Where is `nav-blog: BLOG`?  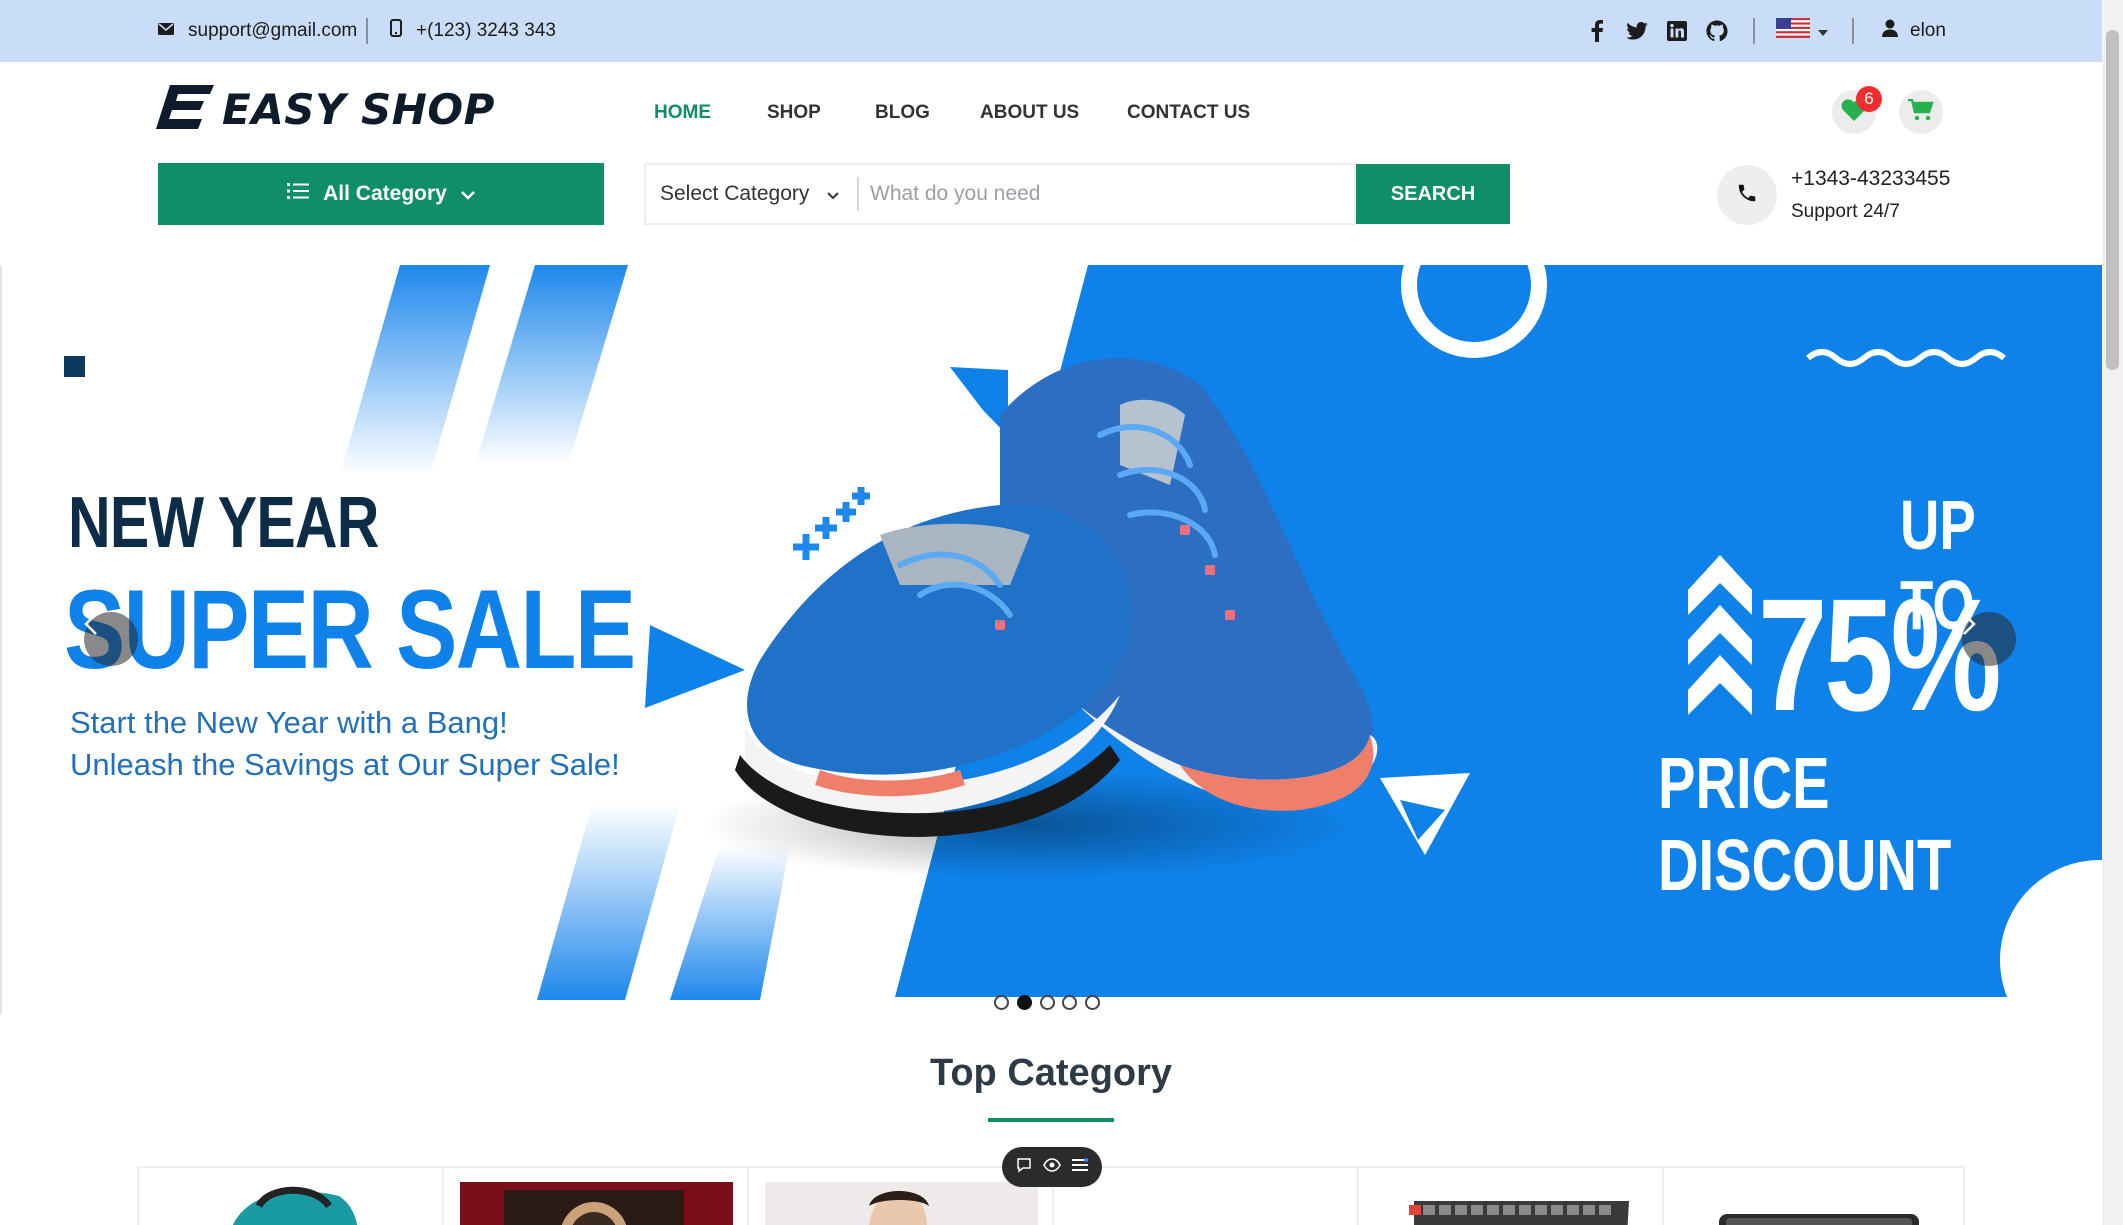
nav-blog: BLOG is located at coordinates (902, 113).